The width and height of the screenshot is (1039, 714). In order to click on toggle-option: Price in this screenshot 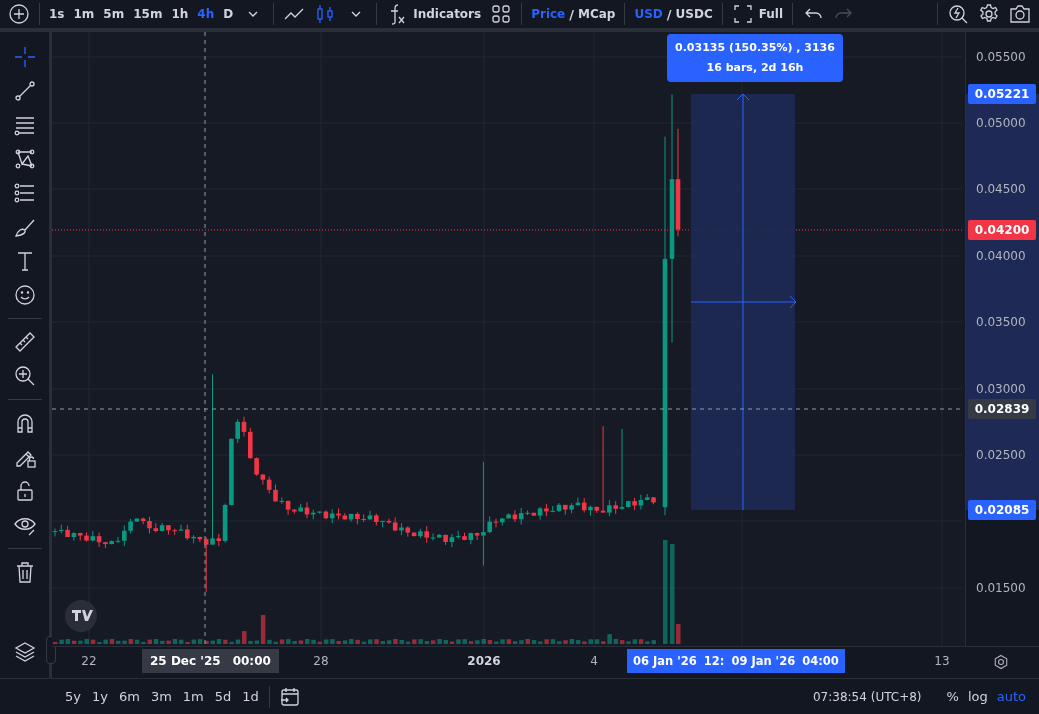, I will do `click(548, 14)`.